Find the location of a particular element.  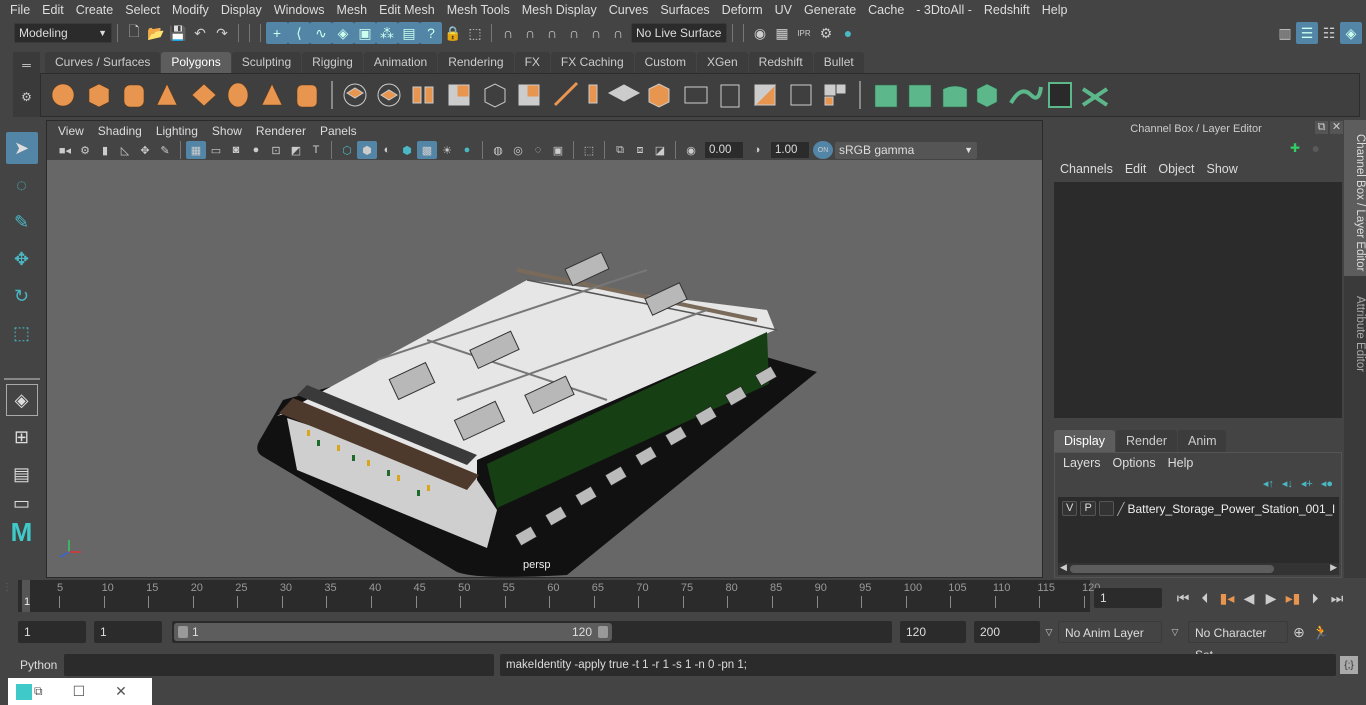

channelbox-menu-object: Object is located at coordinates (1176, 169).